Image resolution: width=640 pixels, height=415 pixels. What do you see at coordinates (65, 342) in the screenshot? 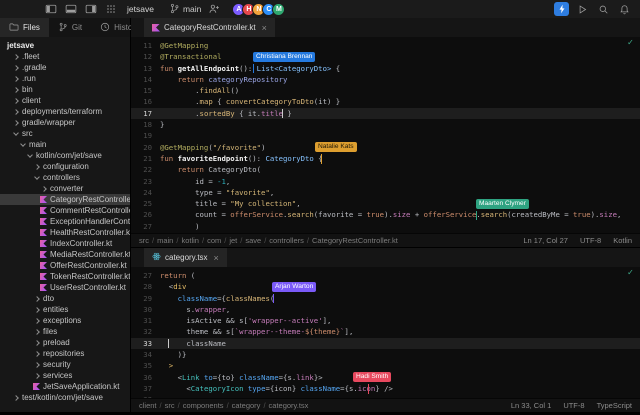
I see `tree-item: preload` at bounding box center [65, 342].